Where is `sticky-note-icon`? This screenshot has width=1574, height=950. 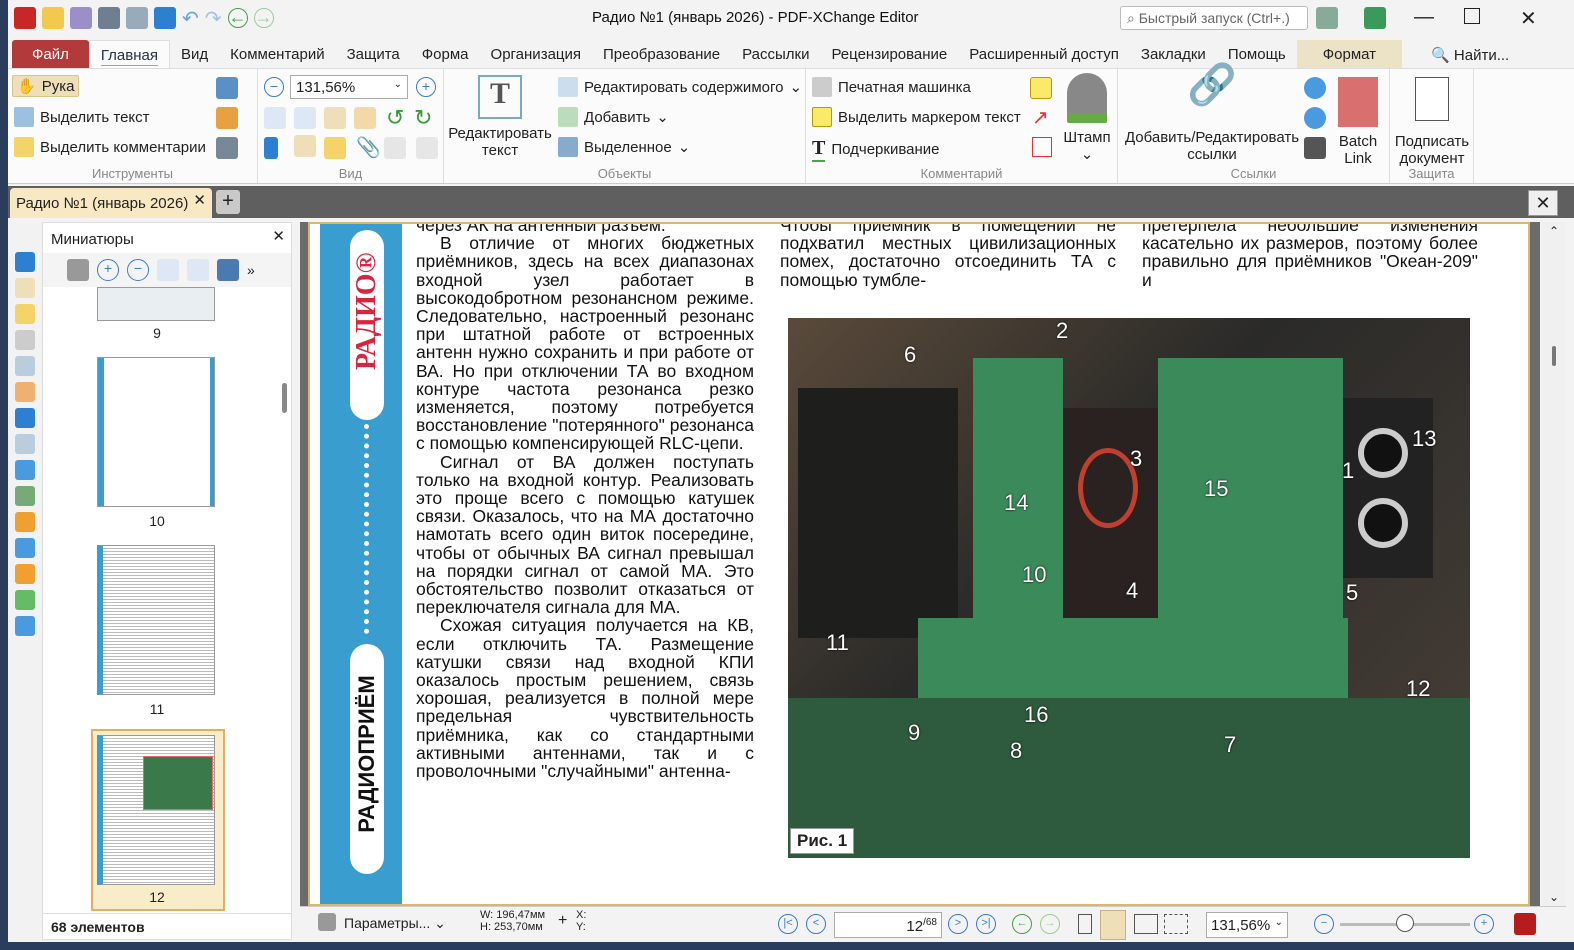 sticky-note-icon is located at coordinates (1041, 88).